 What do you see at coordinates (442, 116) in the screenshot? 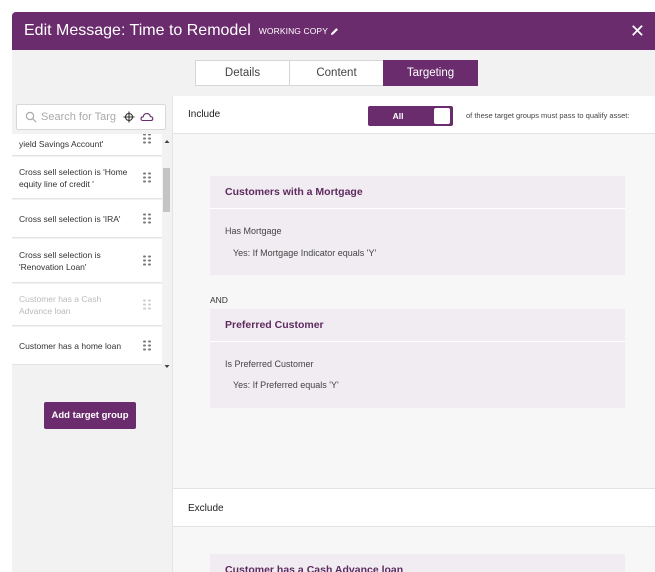
I see `toggle-knob` at bounding box center [442, 116].